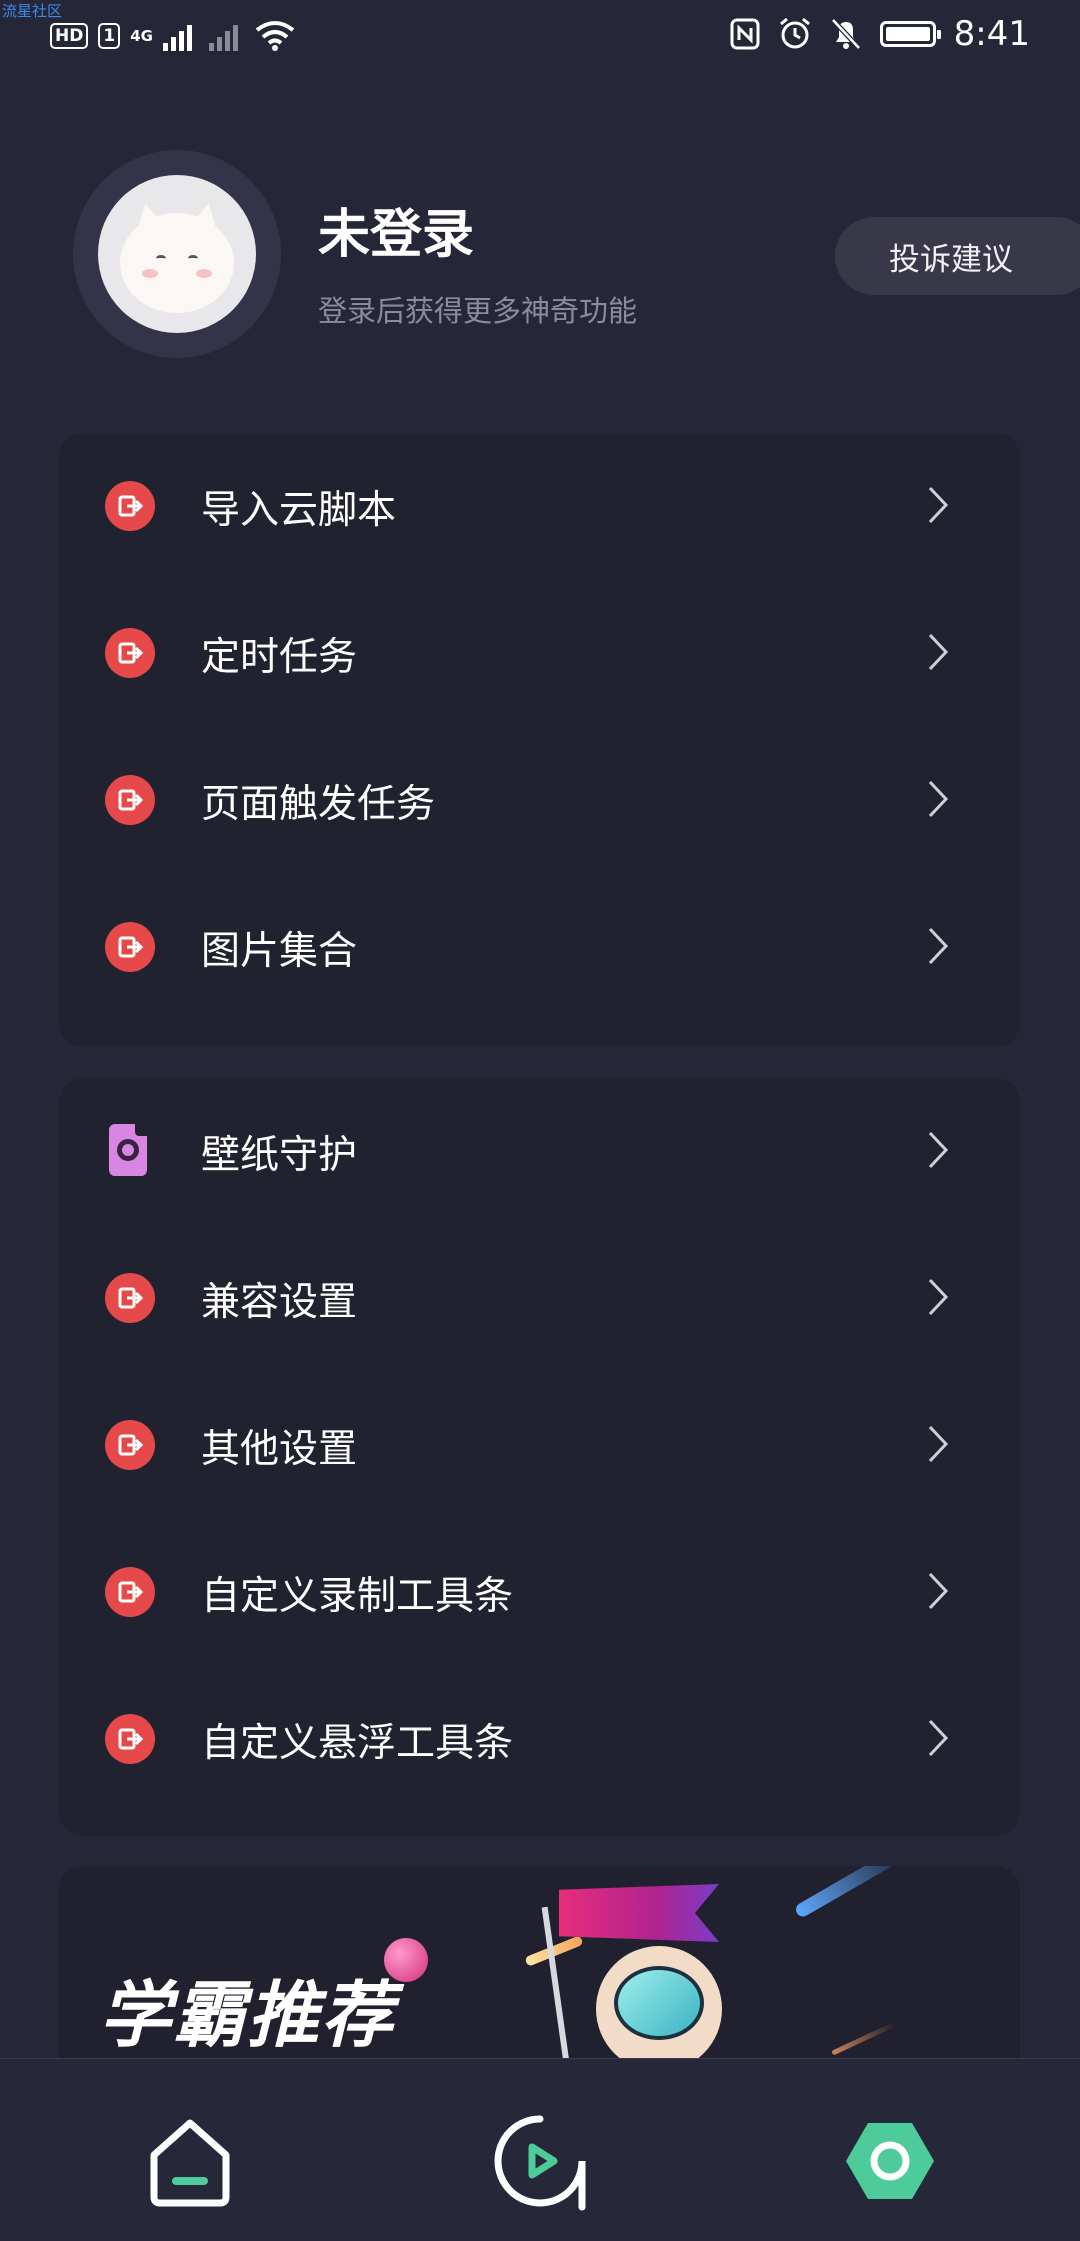 This screenshot has height=2241, width=1080. I want to click on hexagon-settings-icon, so click(890, 2161).